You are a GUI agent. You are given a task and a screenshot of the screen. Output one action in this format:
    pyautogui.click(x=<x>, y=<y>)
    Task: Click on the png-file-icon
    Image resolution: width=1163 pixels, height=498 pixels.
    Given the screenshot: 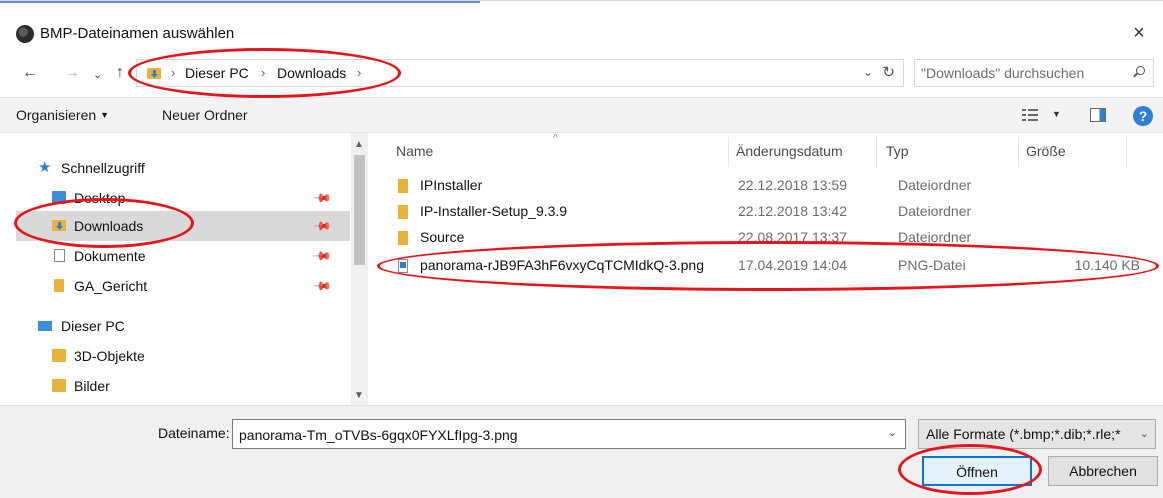 What is the action you would take?
    pyautogui.click(x=403, y=266)
    